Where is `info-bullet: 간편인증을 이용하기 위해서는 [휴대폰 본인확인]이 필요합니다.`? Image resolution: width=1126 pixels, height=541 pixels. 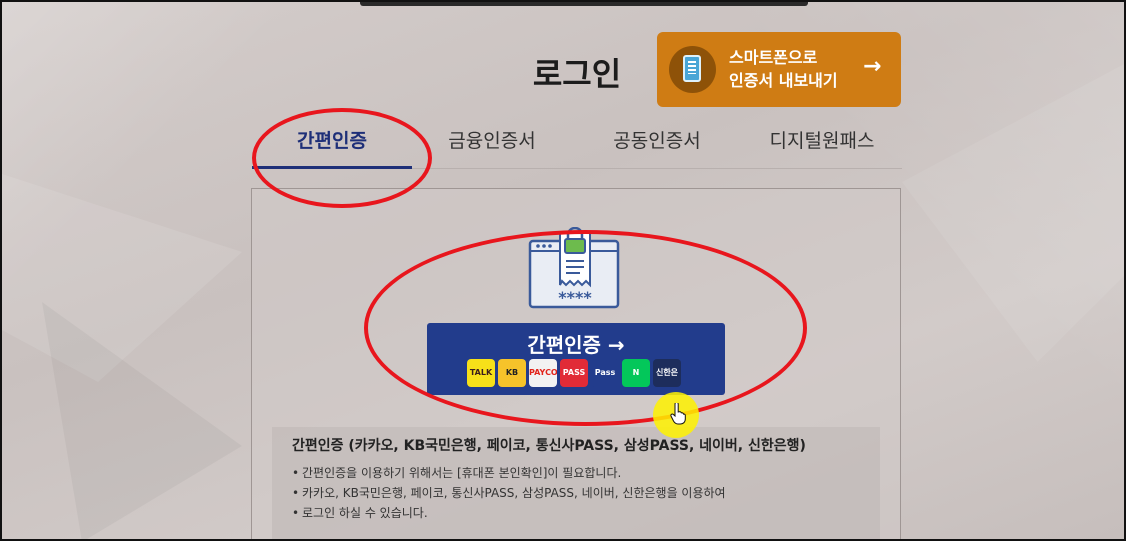
info-bullet: 간편인증을 이용하기 위해서는 [휴대폰 본인확인]이 필요합니다. is located at coordinates (582, 473).